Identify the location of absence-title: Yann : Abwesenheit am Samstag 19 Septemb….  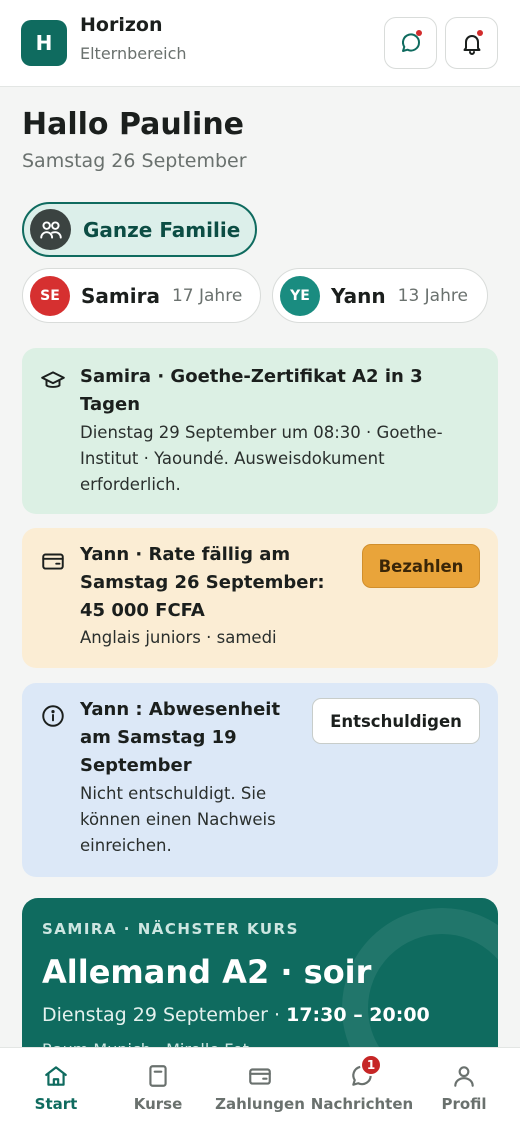
(180, 737).